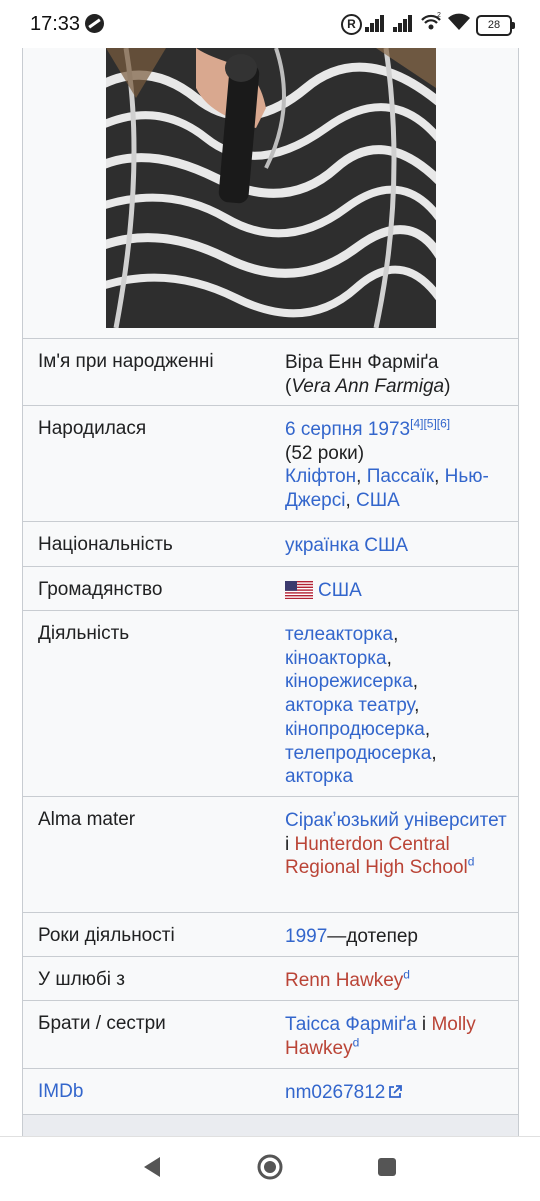  I want to click on hotspot-icon: 2, so click(431, 21).